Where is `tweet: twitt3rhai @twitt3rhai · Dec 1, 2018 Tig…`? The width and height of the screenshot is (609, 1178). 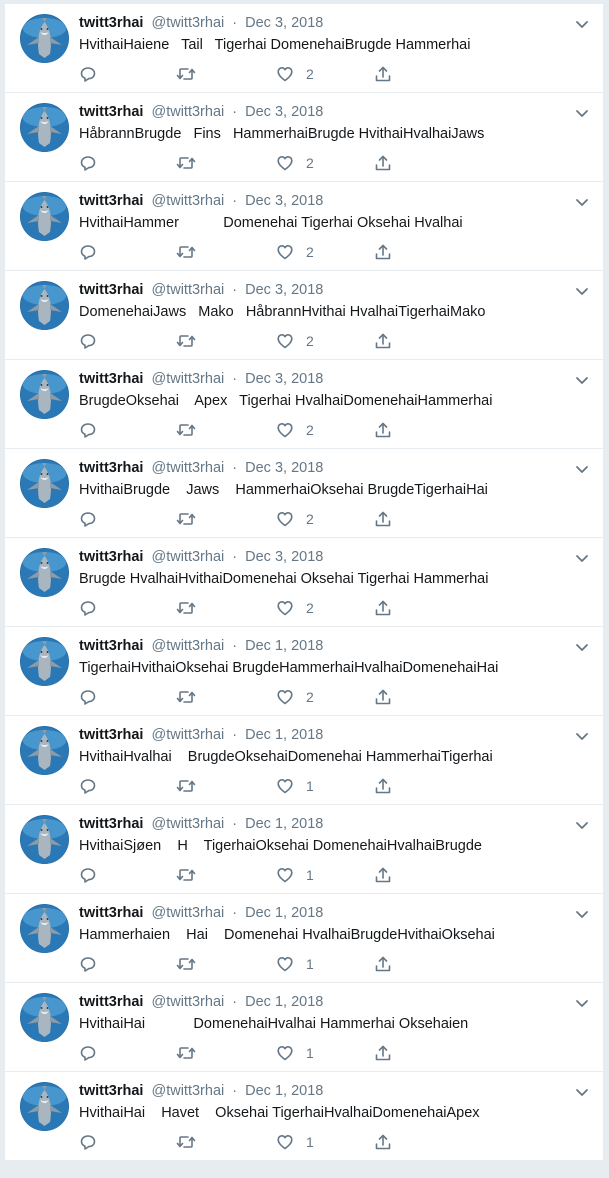
tweet: twitt3rhai @twitt3rhai · Dec 1, 2018 Tig… is located at coordinates (304, 671).